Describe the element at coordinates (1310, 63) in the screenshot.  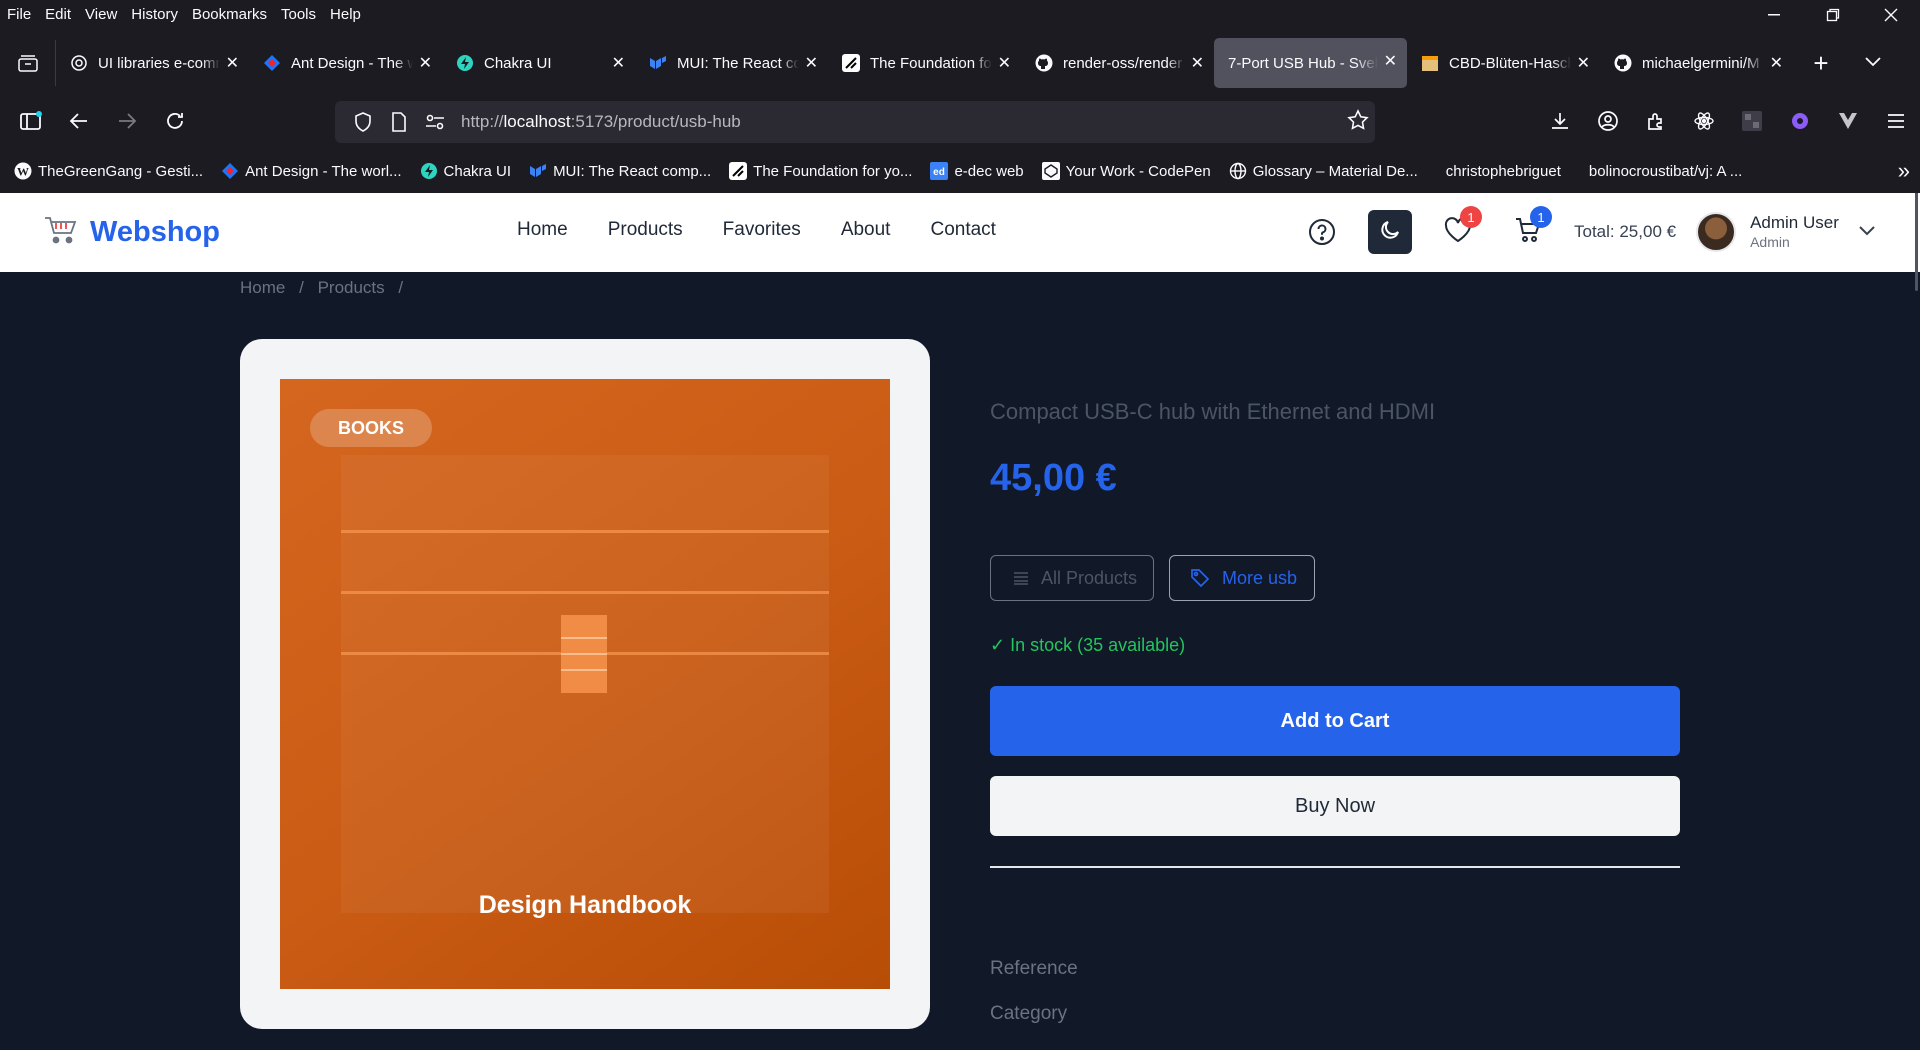
I see `tab-usb-hub-active: 7-Port USB Hub - Svelte ✕` at that location.